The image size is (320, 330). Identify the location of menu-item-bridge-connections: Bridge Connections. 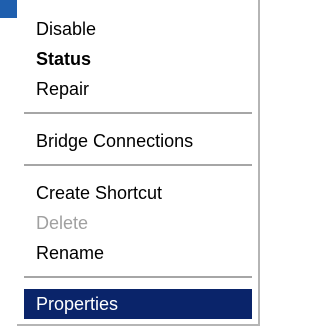
(138, 141).